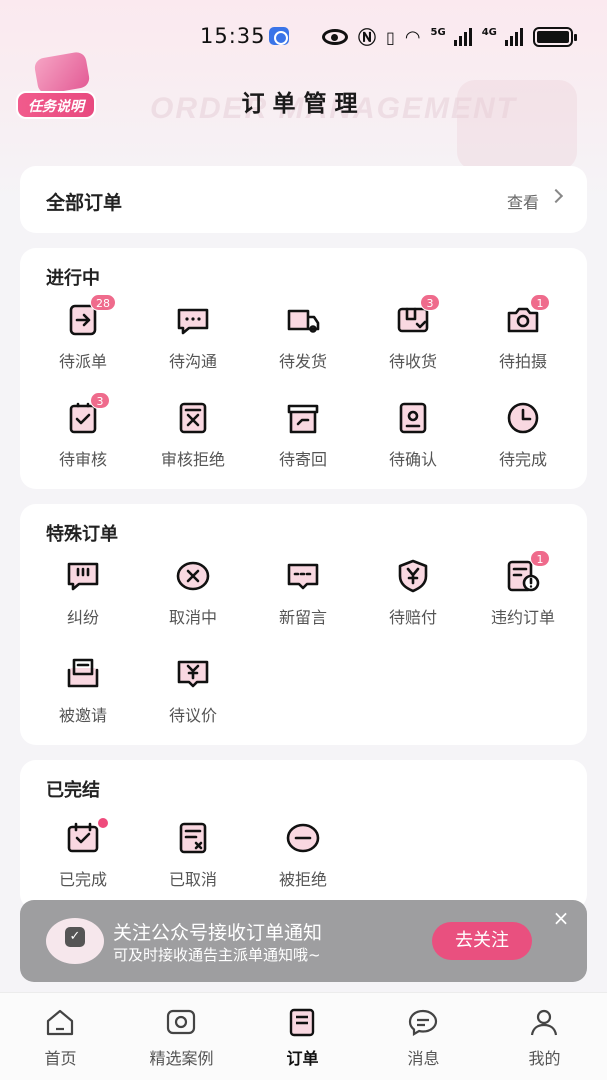 This screenshot has height=1080, width=607. I want to click on clock-icon, so click(523, 418).